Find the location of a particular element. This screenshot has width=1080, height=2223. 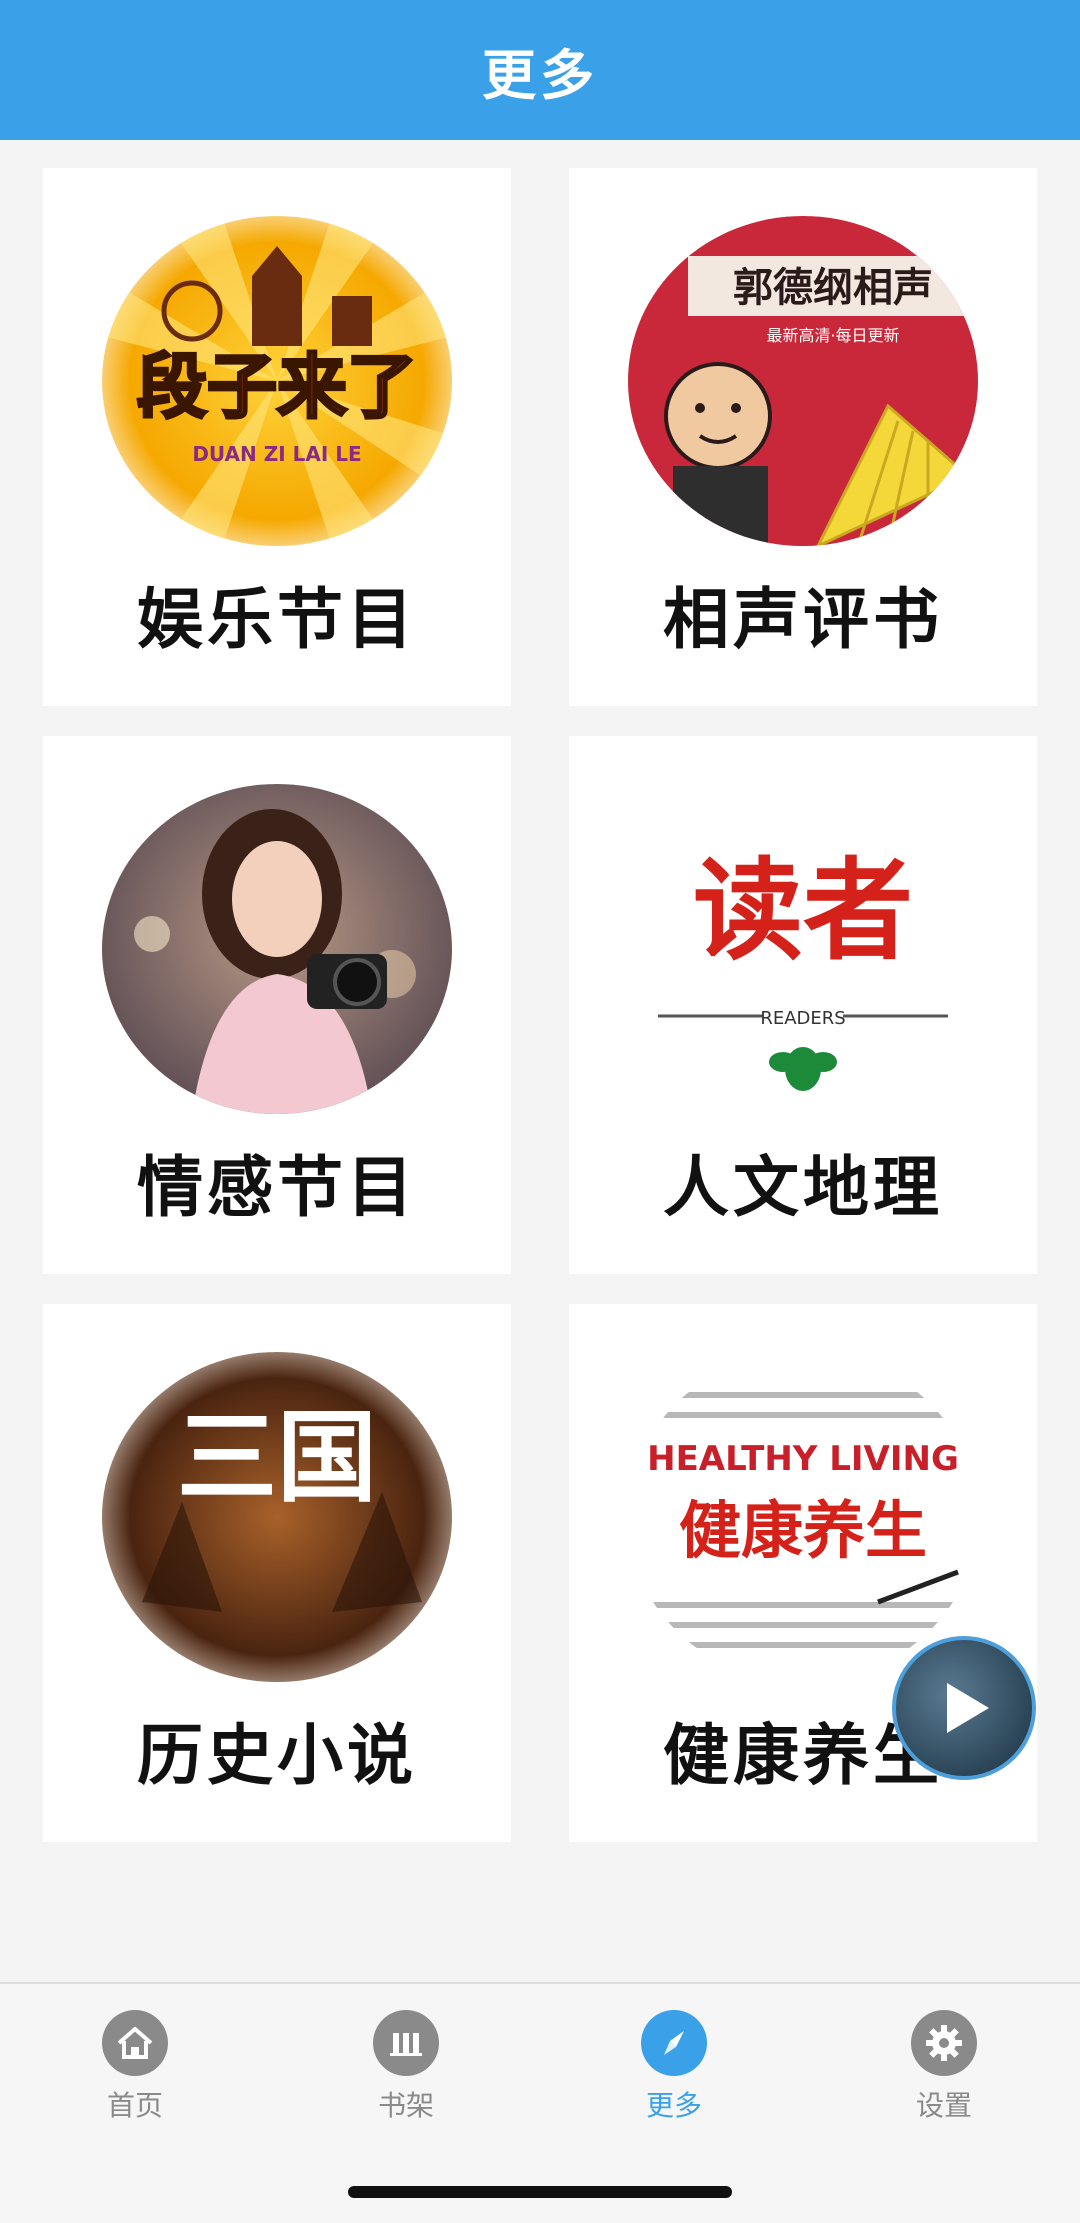

category-card-history: 三国 历史小说 is located at coordinates (277, 1573).